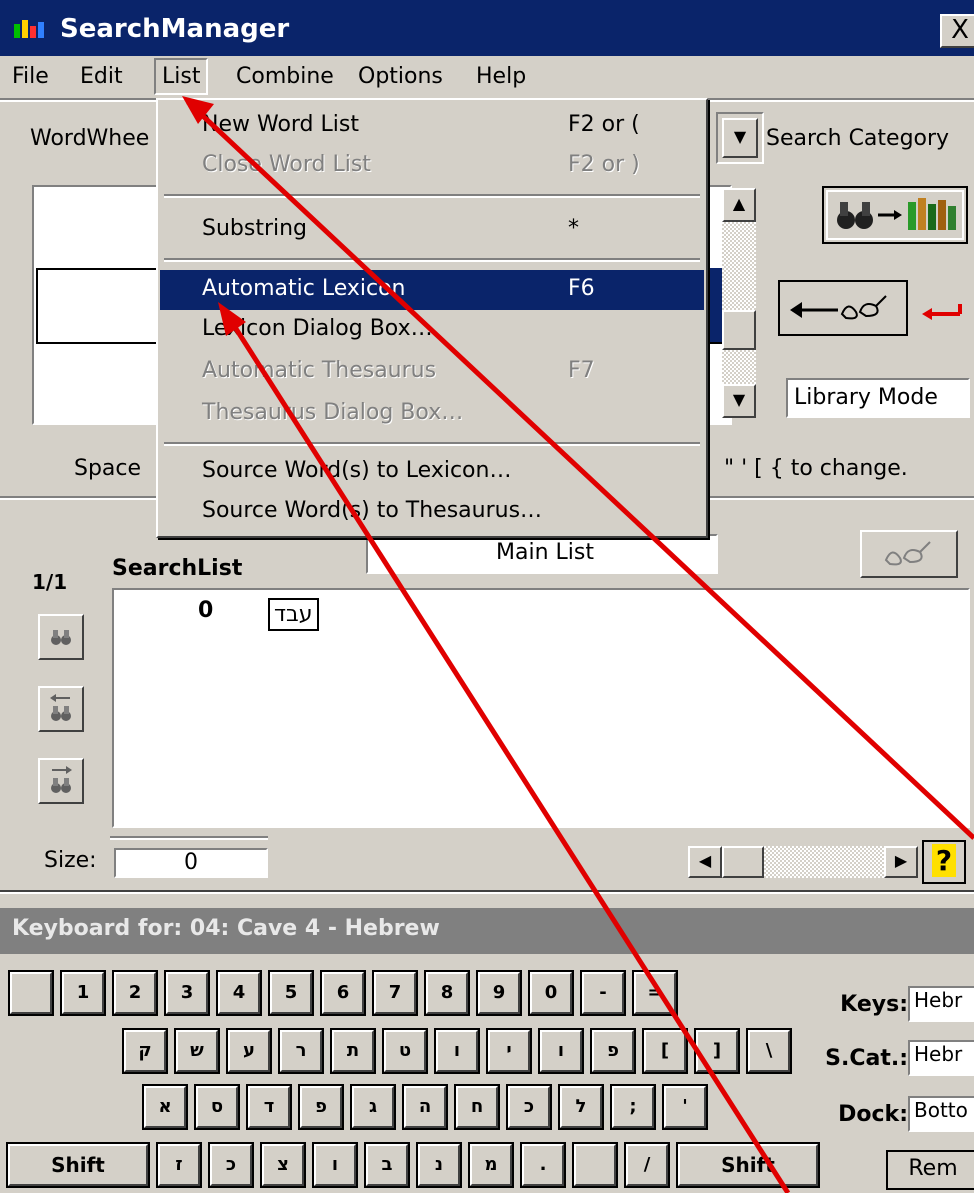  I want to click on glasses-button, so click(909, 554).